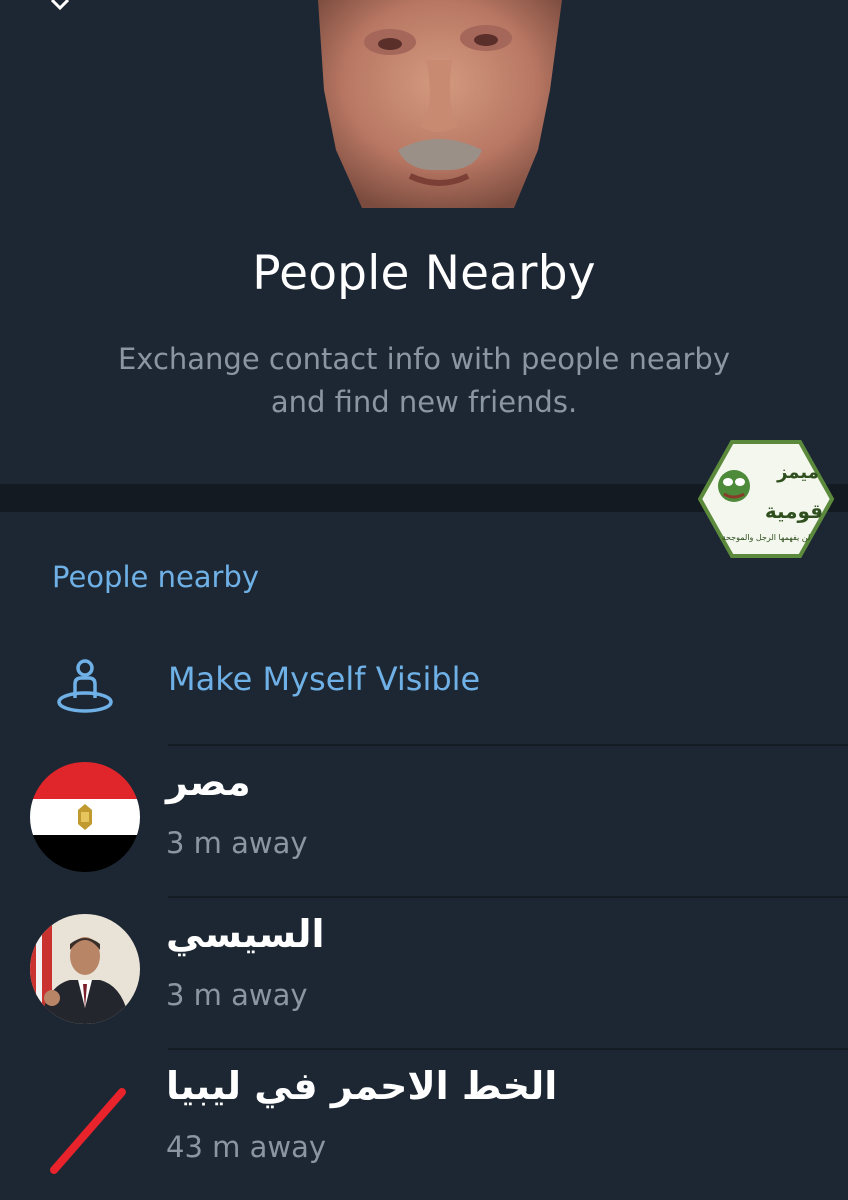  I want to click on watermark-logo: ميمز قومية لن يفهمها الرجل والموجحة, so click(766, 499).